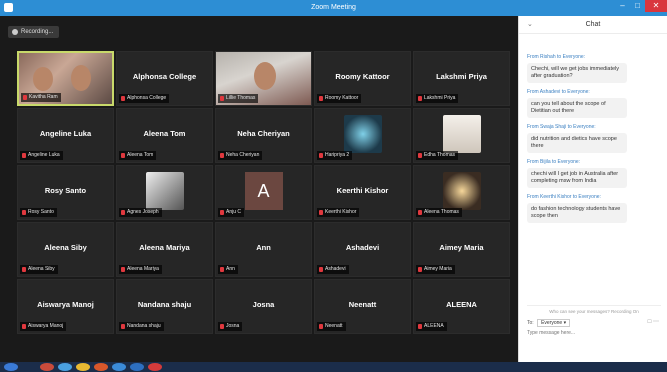 The image size is (667, 372). I want to click on participant-tile: Neenatt Neenatt, so click(362, 306).